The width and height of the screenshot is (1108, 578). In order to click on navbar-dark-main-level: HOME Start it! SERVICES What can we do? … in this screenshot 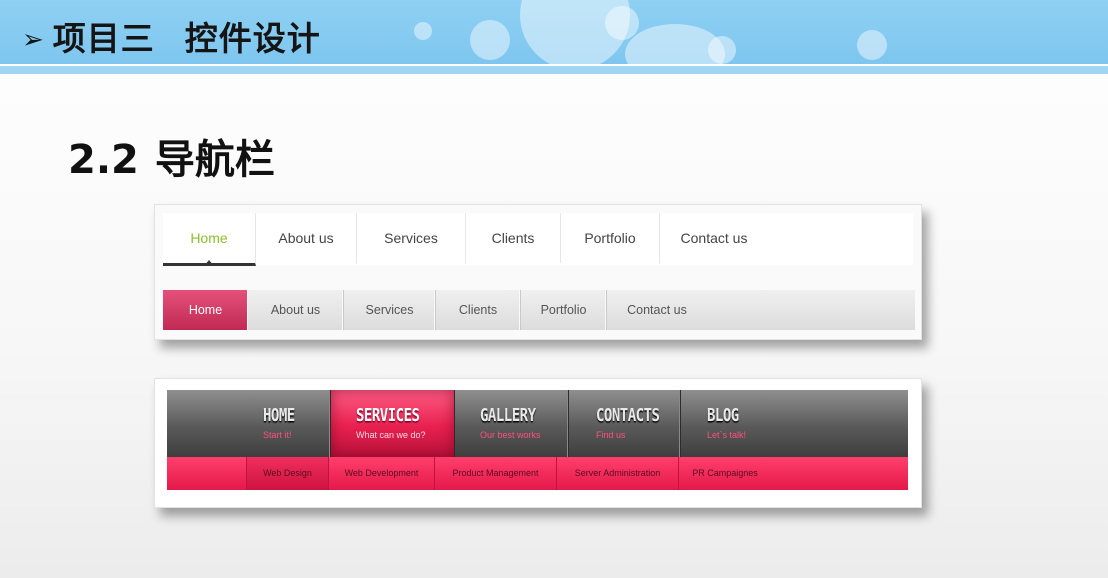, I will do `click(537, 423)`.